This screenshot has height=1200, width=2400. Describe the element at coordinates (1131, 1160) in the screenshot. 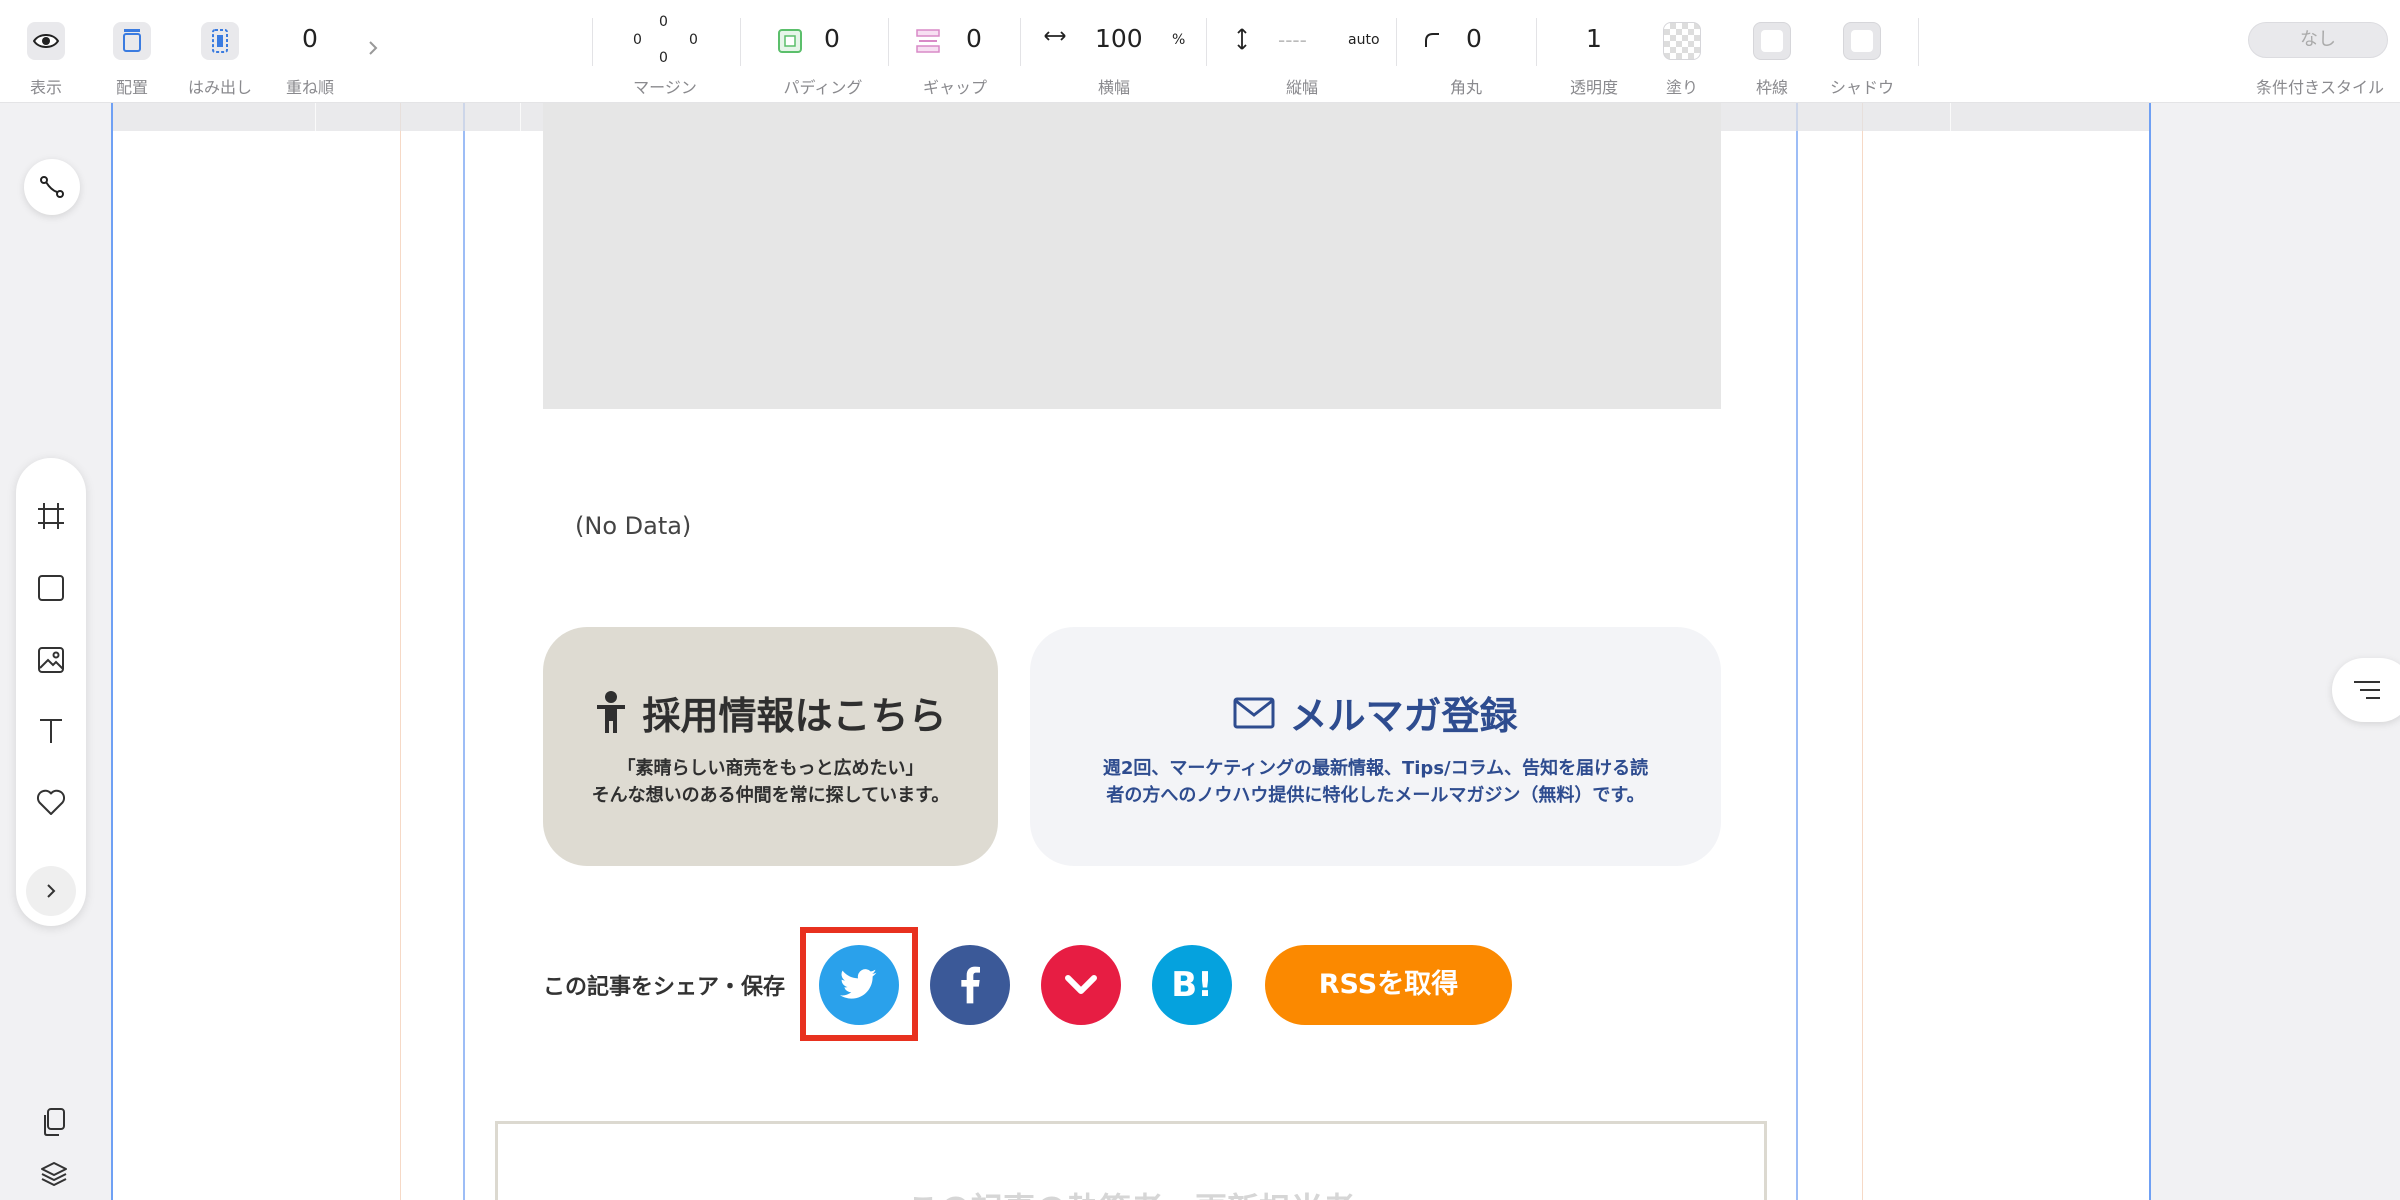

I see `author-box: この記事の執筆者・更新担当者` at that location.